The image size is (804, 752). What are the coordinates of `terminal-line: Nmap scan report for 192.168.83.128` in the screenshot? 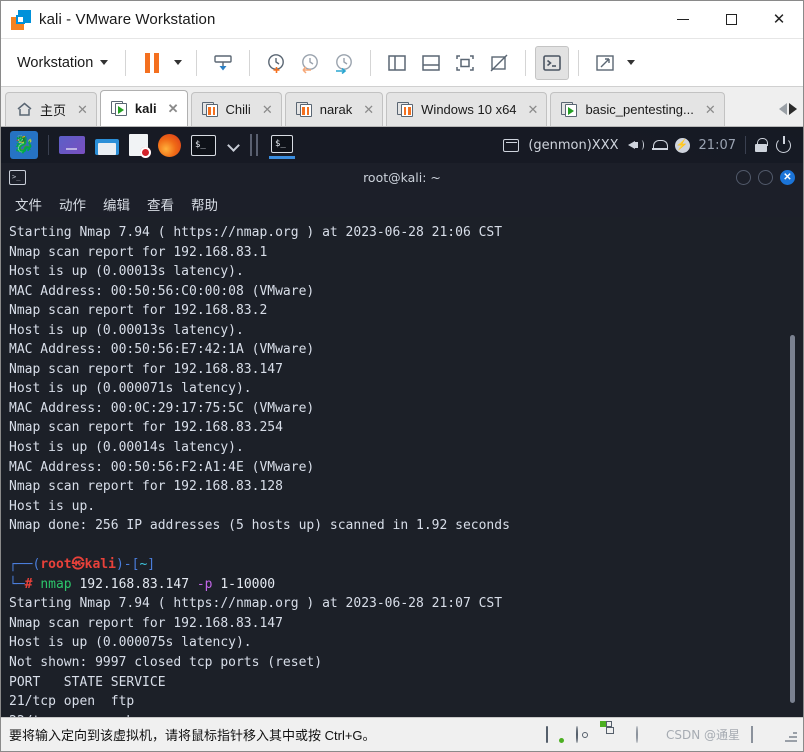 It's located at (146, 487).